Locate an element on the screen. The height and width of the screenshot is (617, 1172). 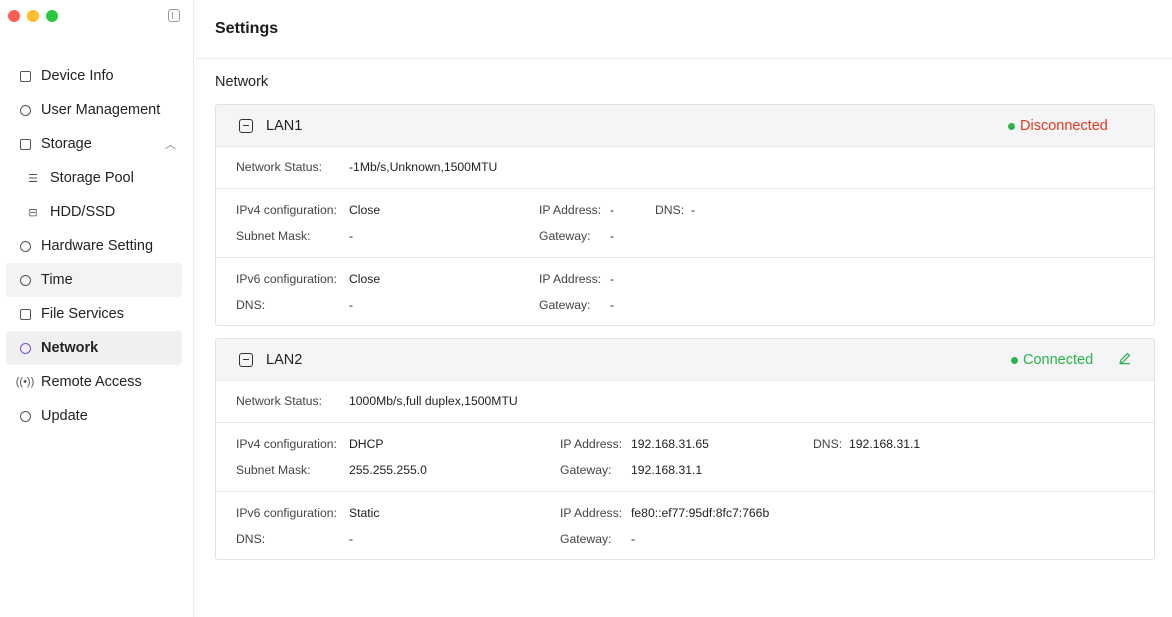
sidebar-toggle-icon is located at coordinates (174, 15).